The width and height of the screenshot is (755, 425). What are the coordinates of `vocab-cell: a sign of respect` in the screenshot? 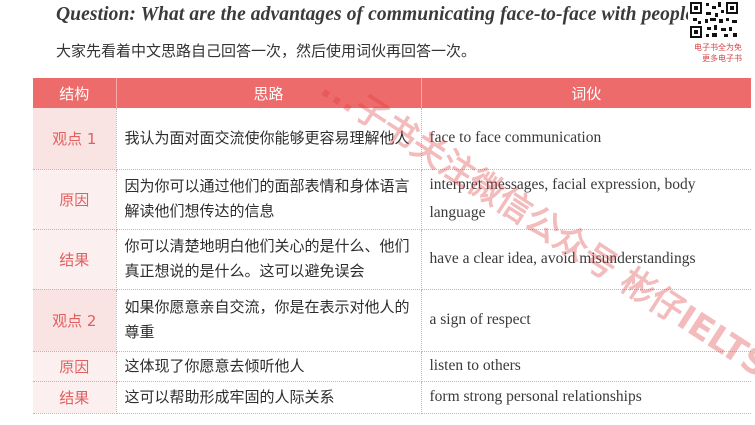 It's located at (586, 320).